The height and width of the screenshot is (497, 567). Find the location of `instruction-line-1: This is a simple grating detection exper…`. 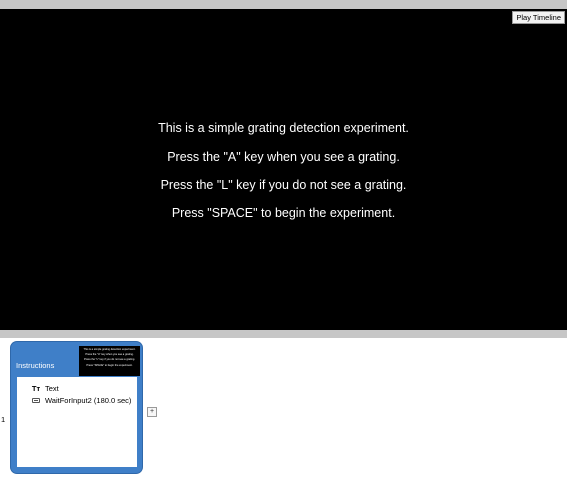

instruction-line-1: This is a simple grating detection exper… is located at coordinates (283, 128).